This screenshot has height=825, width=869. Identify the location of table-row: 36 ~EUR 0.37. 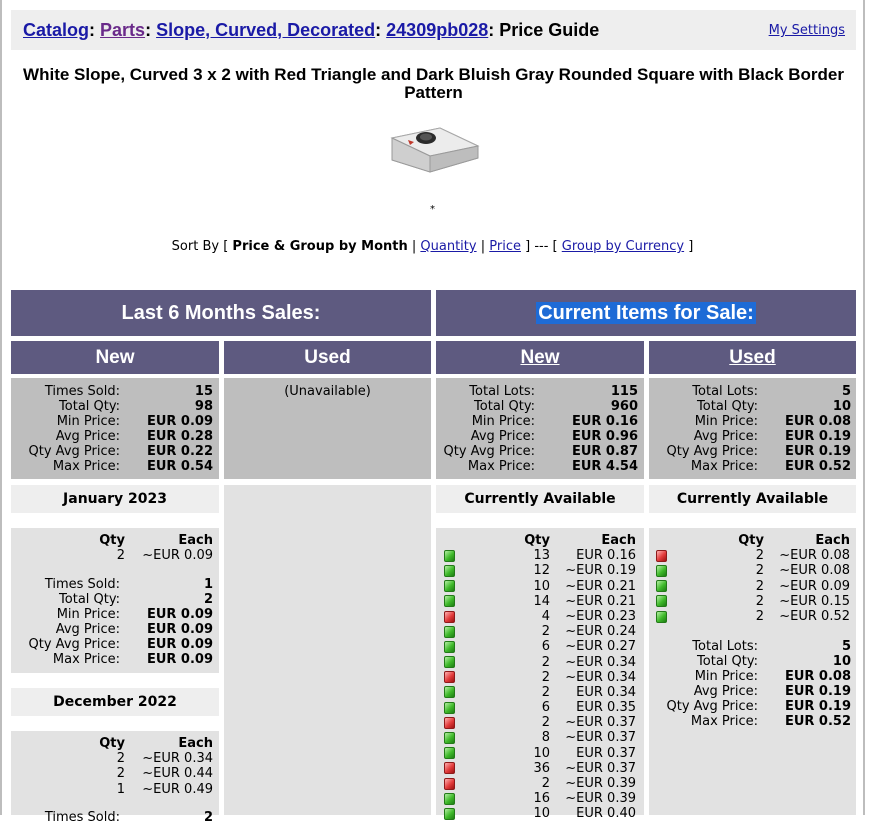
(540, 768).